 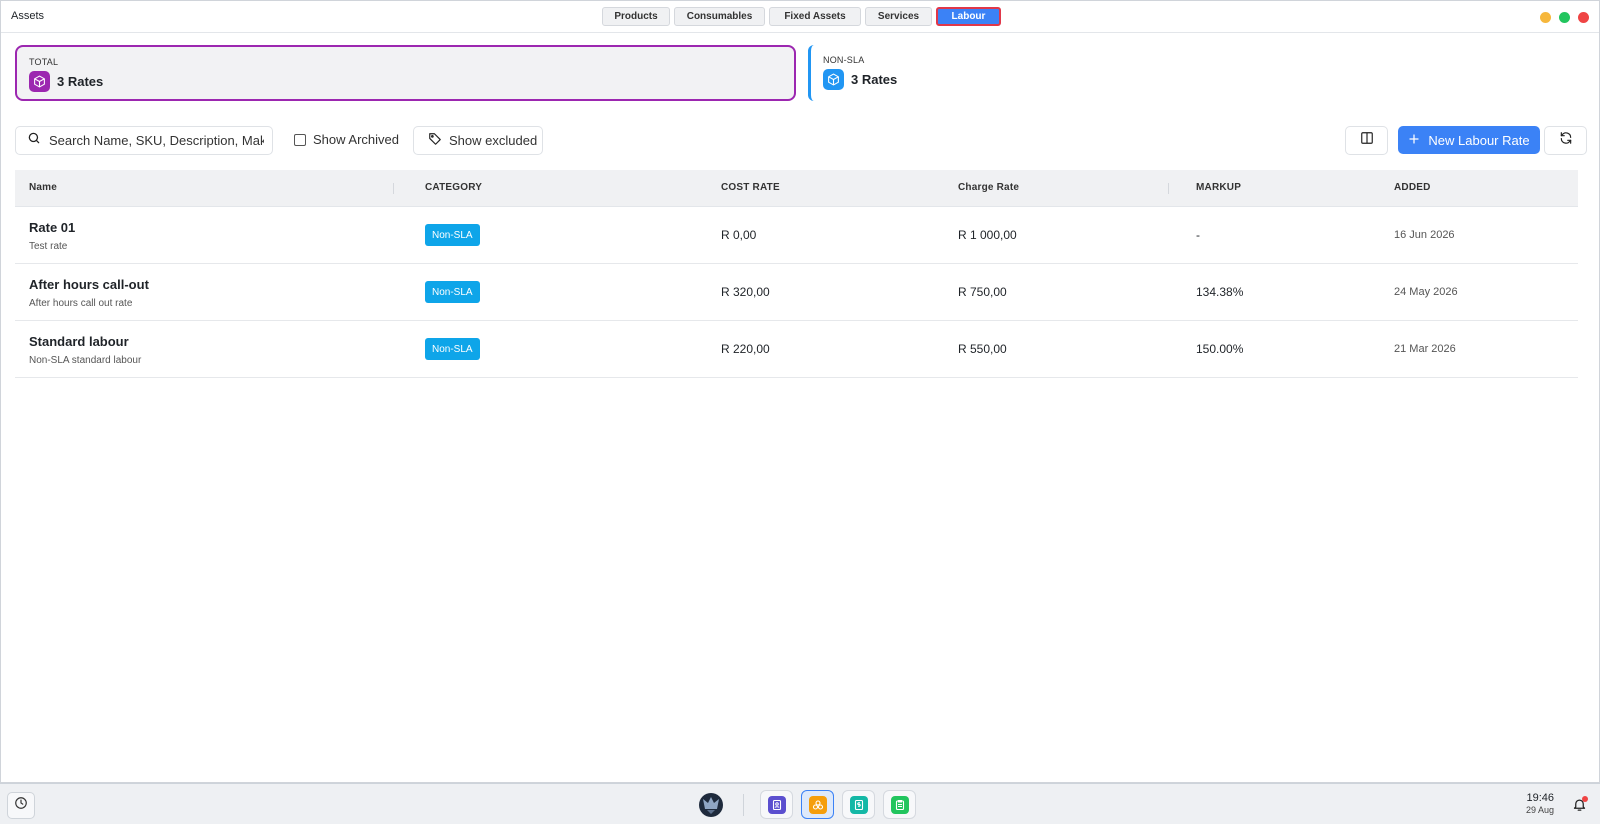 I want to click on new-labour-rate-button: New Labour Rate, so click(x=1469, y=140).